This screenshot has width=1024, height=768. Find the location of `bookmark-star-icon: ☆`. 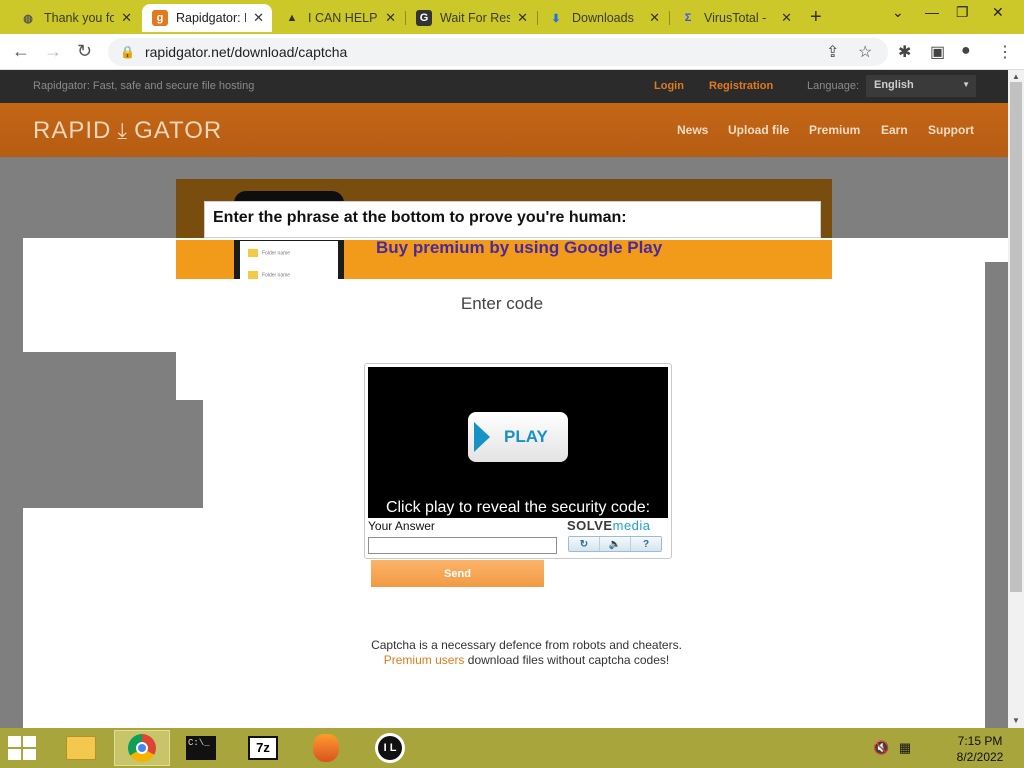

bookmark-star-icon: ☆ is located at coordinates (865, 52).